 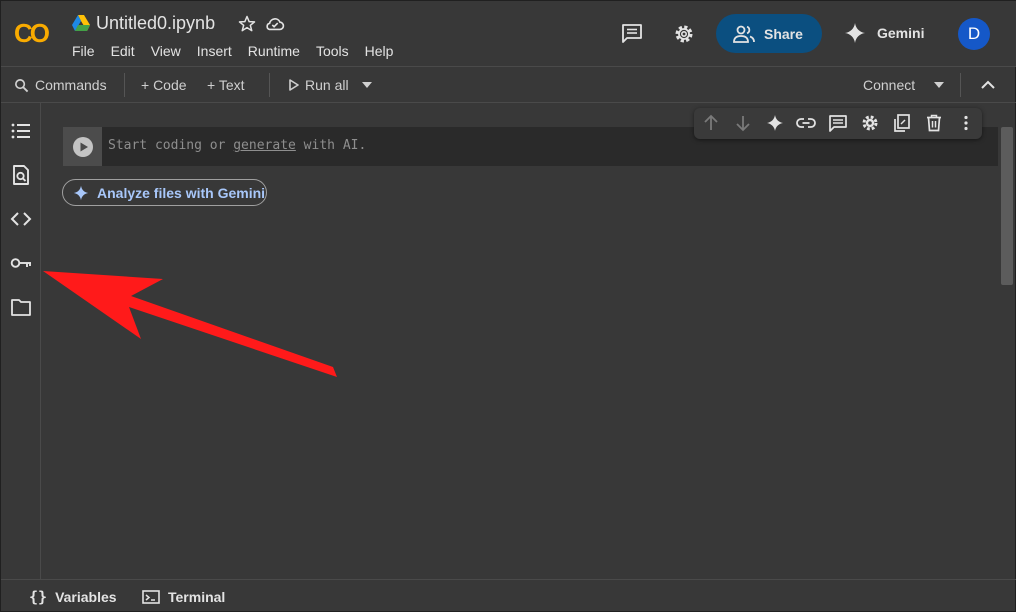 I want to click on run-all-button: Run all, so click(x=319, y=85).